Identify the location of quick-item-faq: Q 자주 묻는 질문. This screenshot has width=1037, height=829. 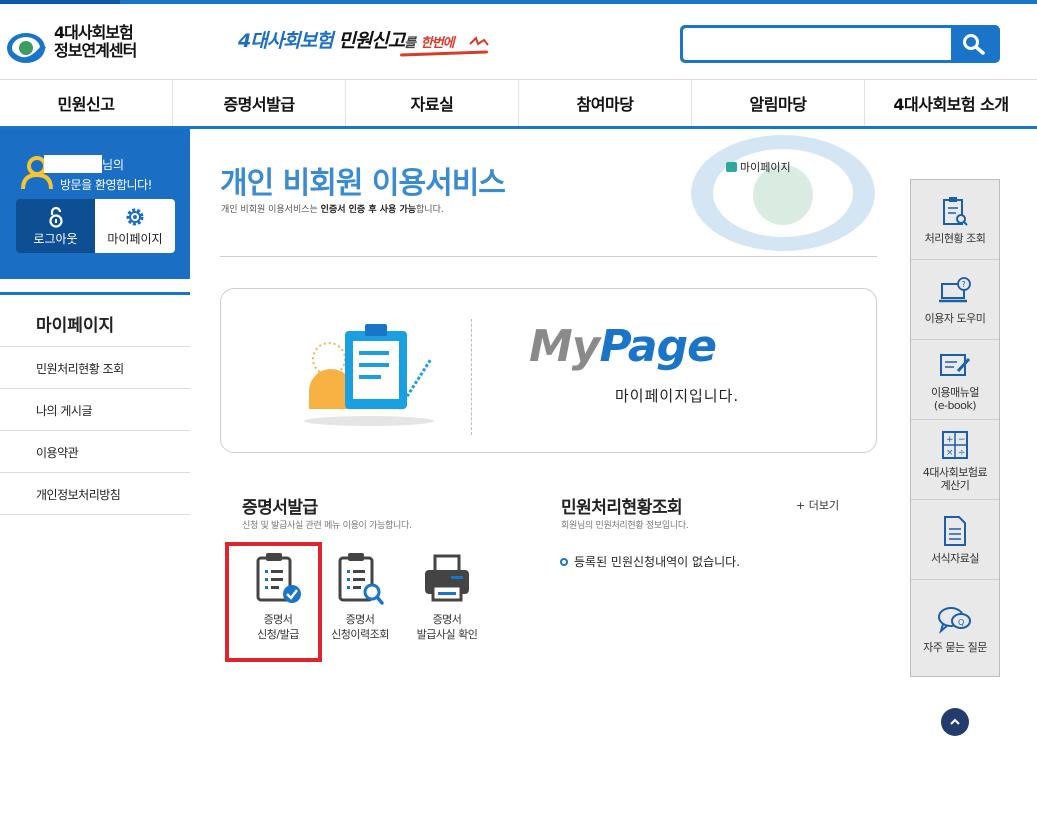
(955, 628).